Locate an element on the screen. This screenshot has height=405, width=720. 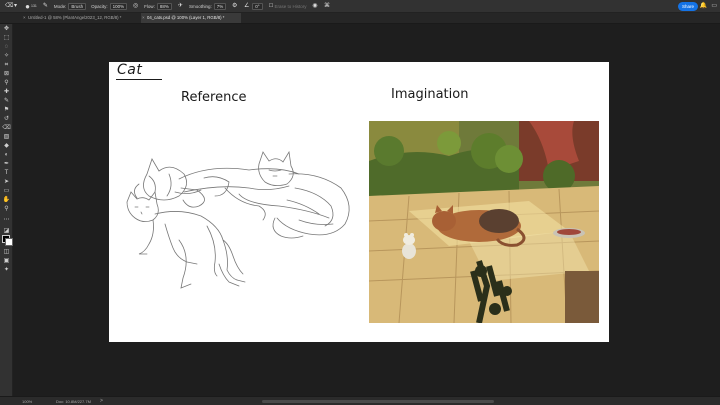
path-selection-tool-icon: ➤ is located at coordinates (6, 182).